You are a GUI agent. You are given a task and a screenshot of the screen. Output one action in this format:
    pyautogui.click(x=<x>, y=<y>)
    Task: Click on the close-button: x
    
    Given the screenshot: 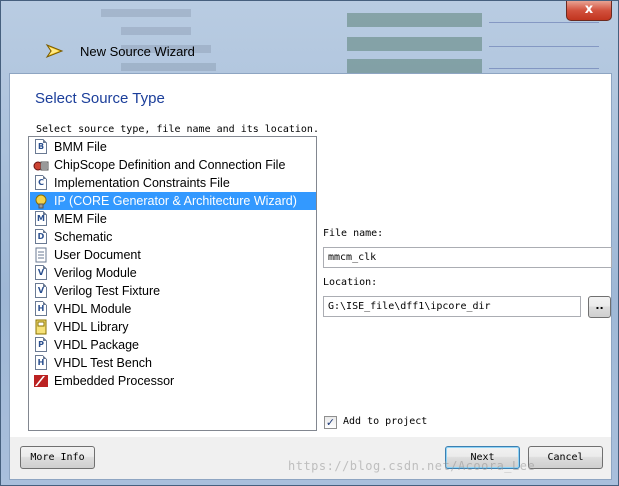 What is the action you would take?
    pyautogui.click(x=589, y=11)
    